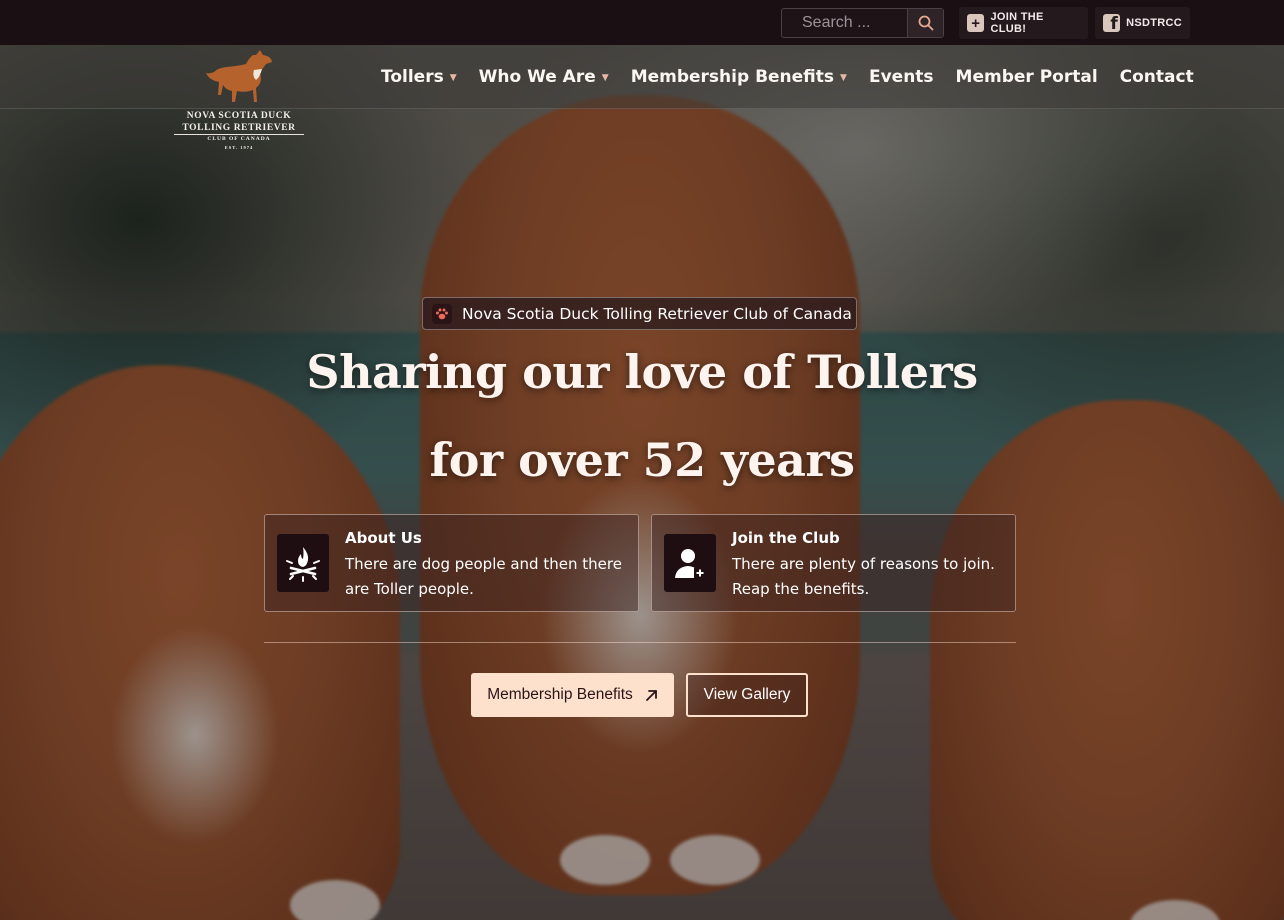 This screenshot has width=1284, height=920. Describe the element at coordinates (976, 23) in the screenshot. I see `plus-icon: +` at that location.